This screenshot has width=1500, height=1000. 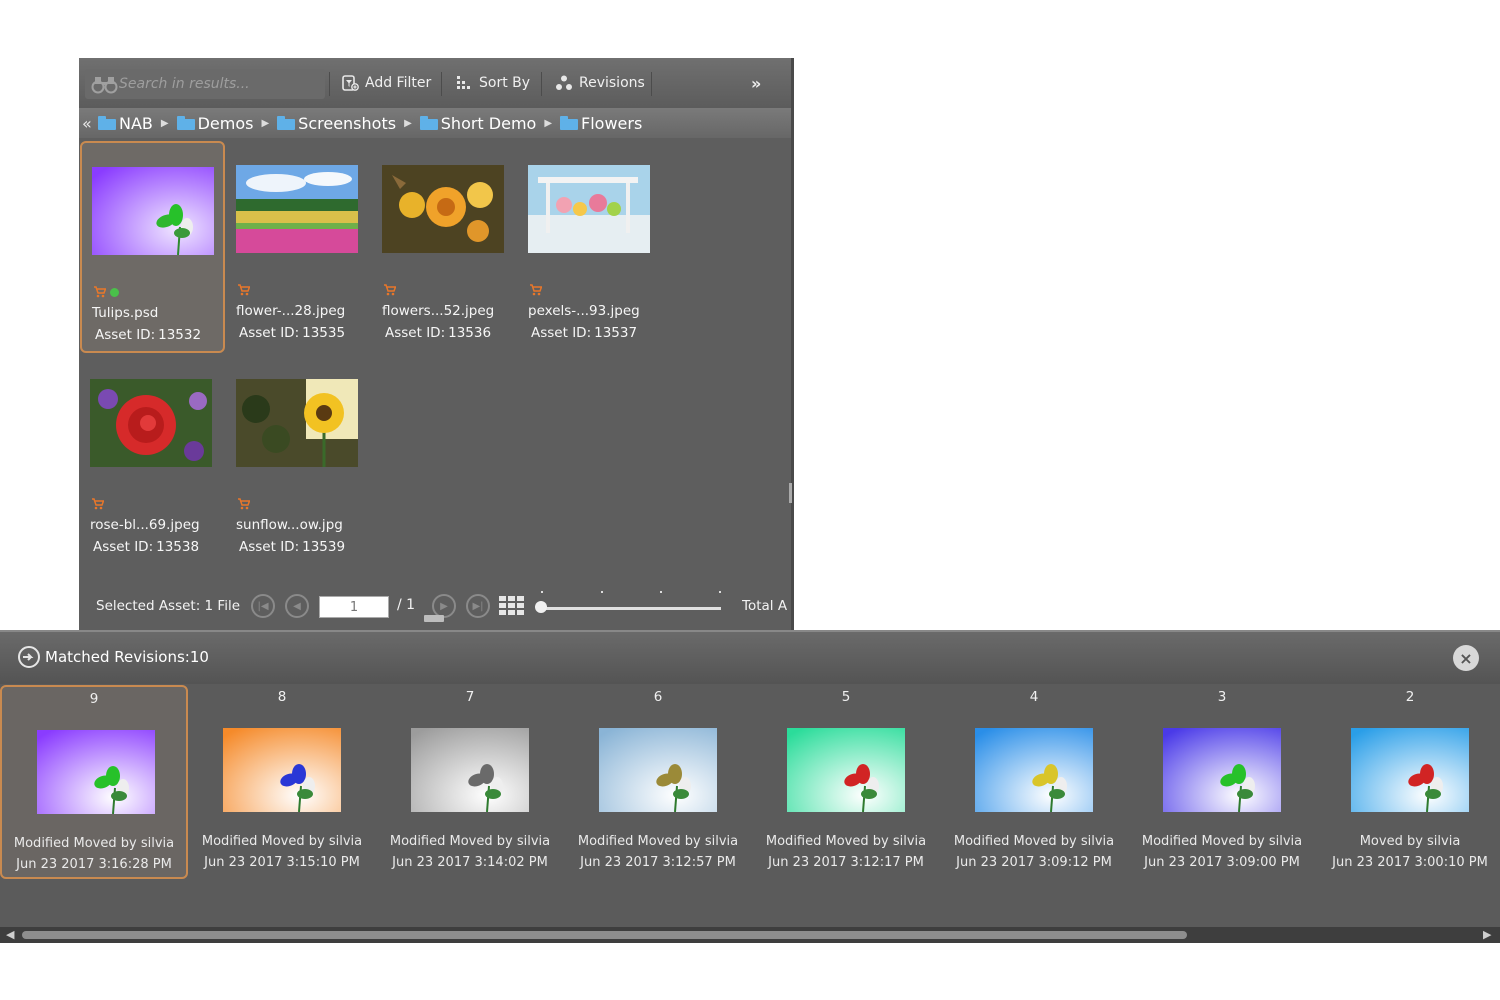 I want to click on search-box, so click(x=205, y=84).